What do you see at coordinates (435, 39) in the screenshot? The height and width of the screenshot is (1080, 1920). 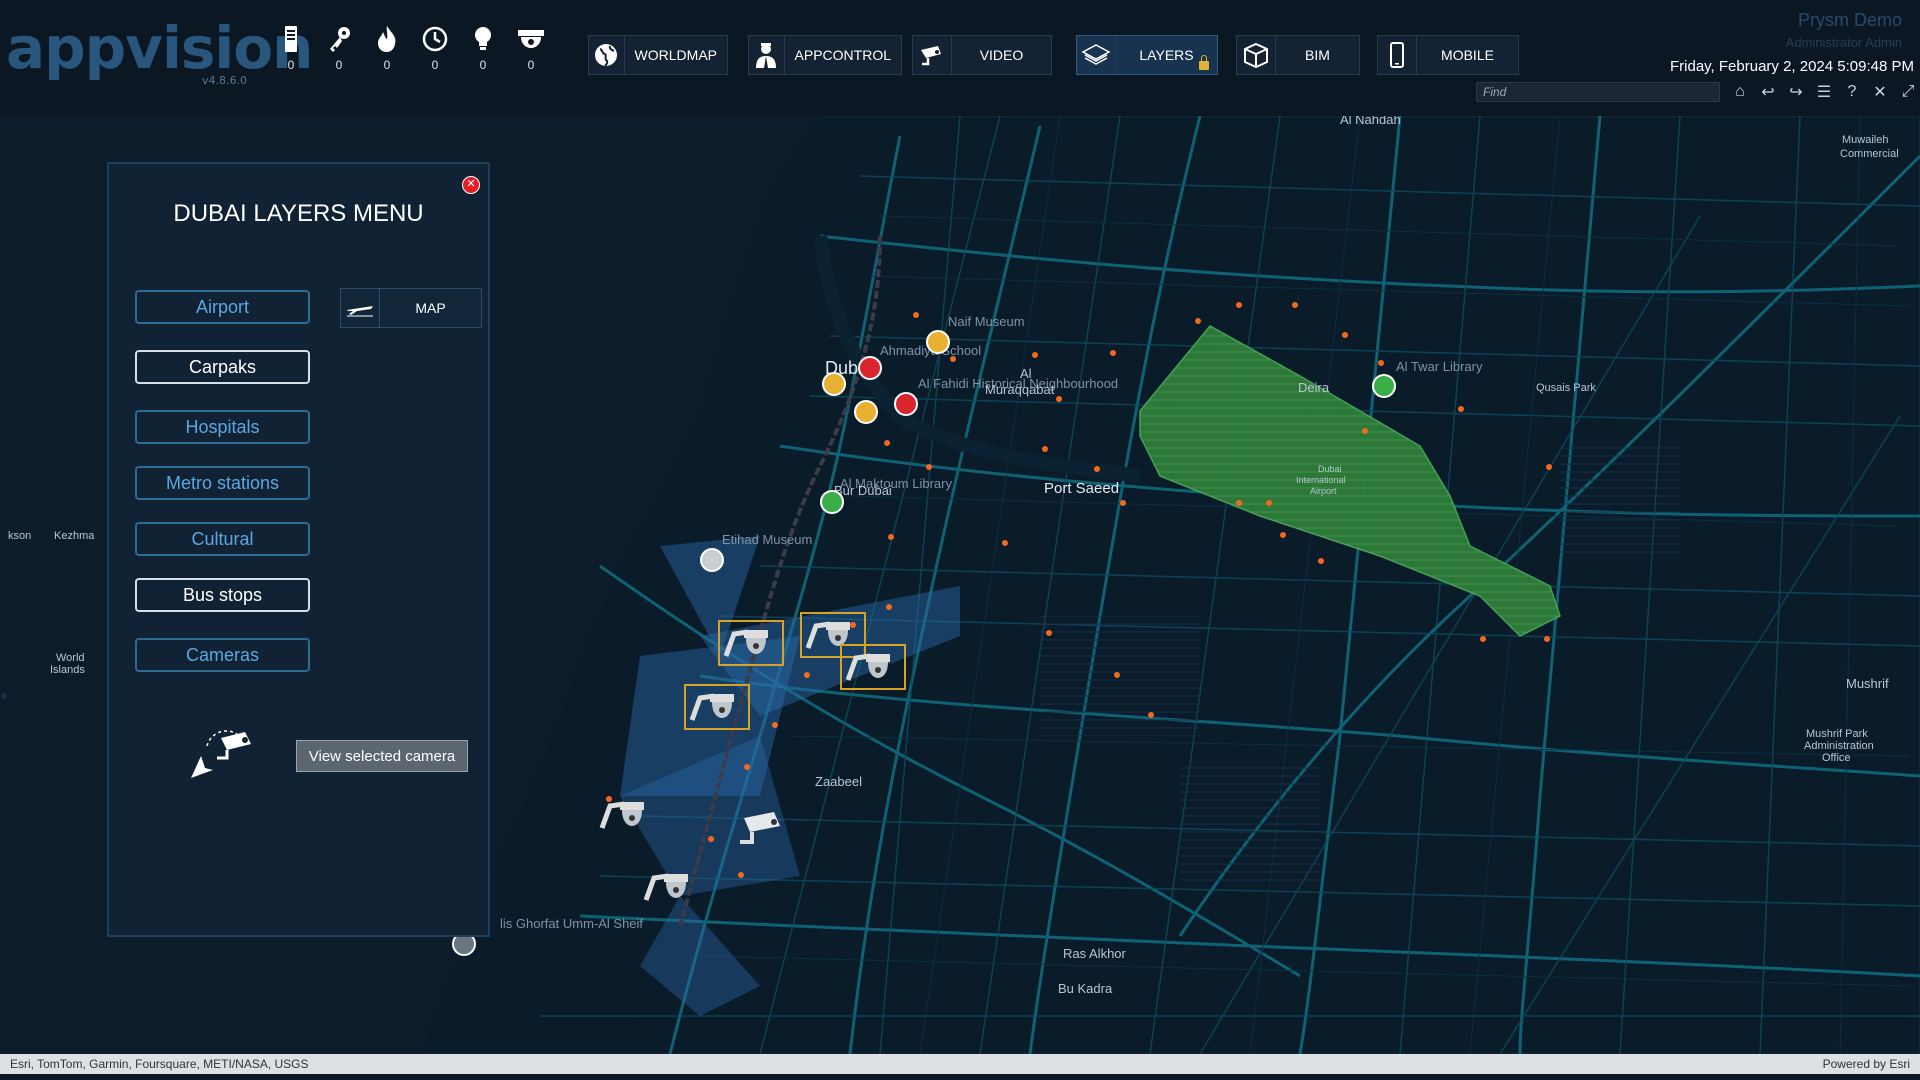 I see `clock-icon` at bounding box center [435, 39].